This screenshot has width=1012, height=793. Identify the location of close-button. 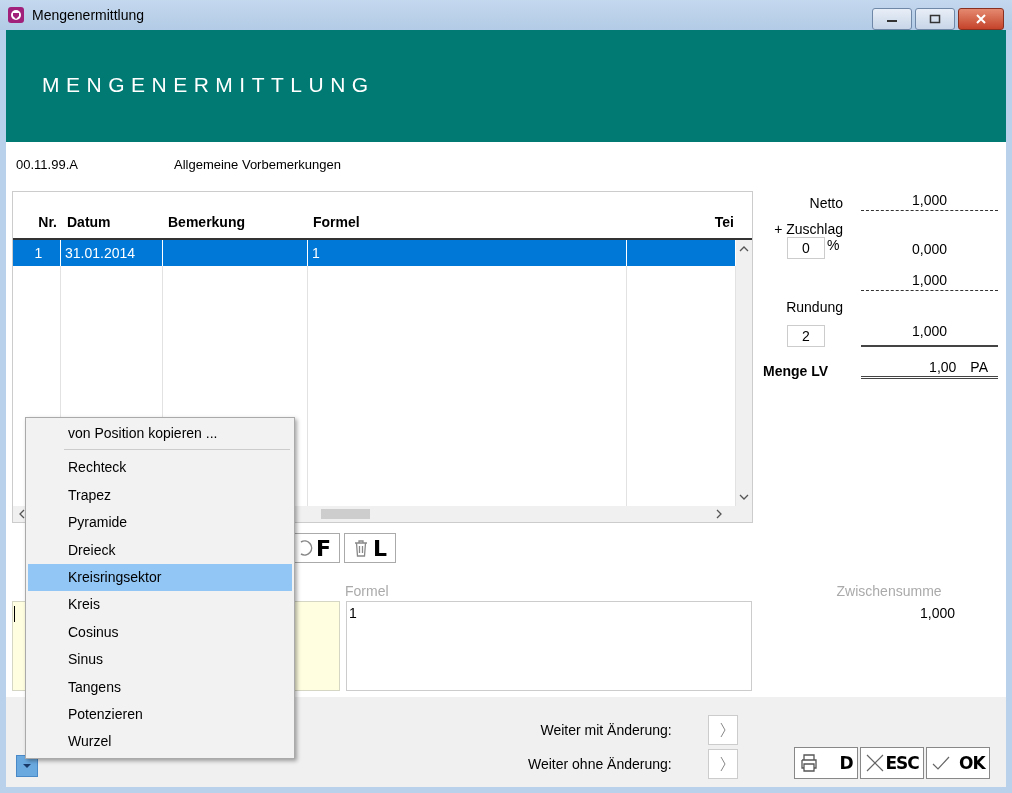
(981, 19).